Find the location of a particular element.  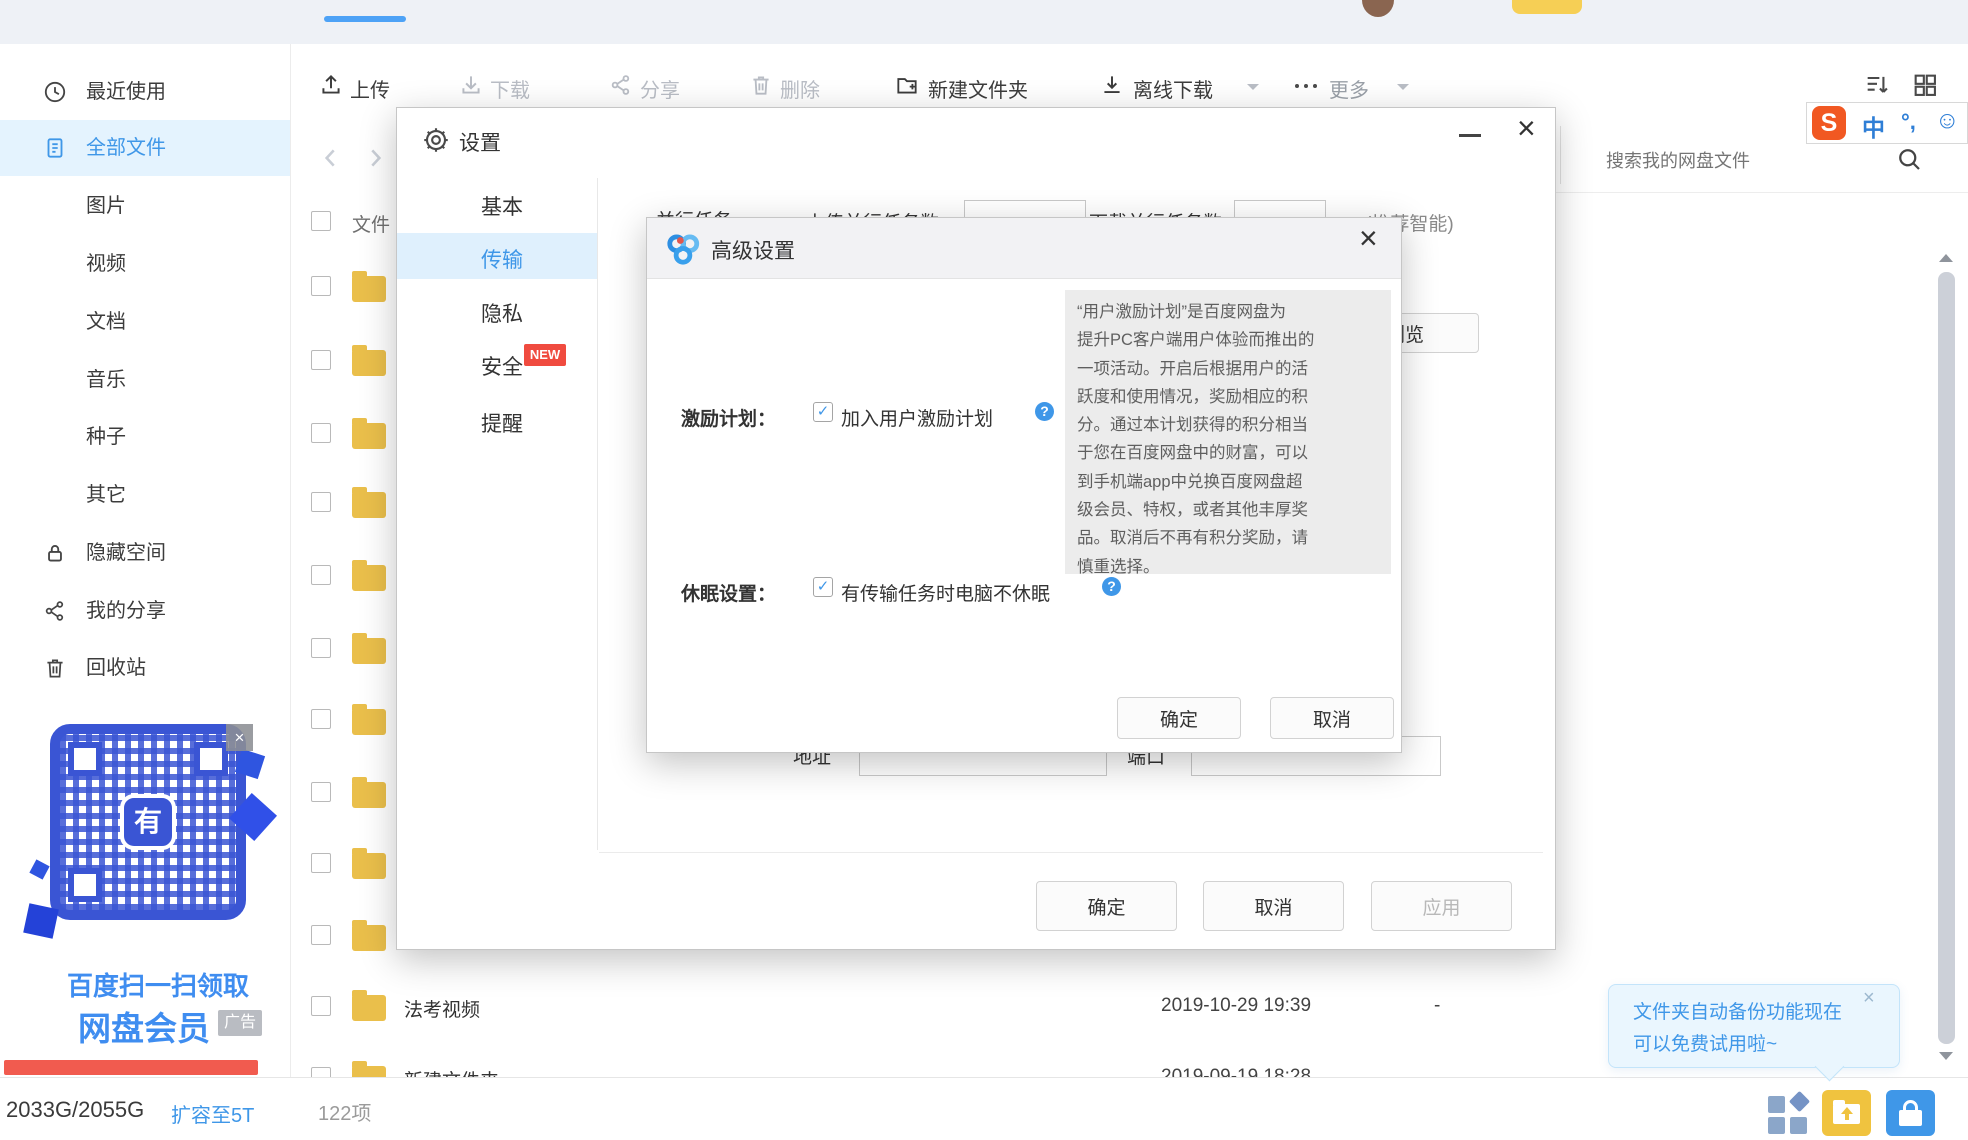

sidebar-item-label: 种子 is located at coordinates (106, 437).